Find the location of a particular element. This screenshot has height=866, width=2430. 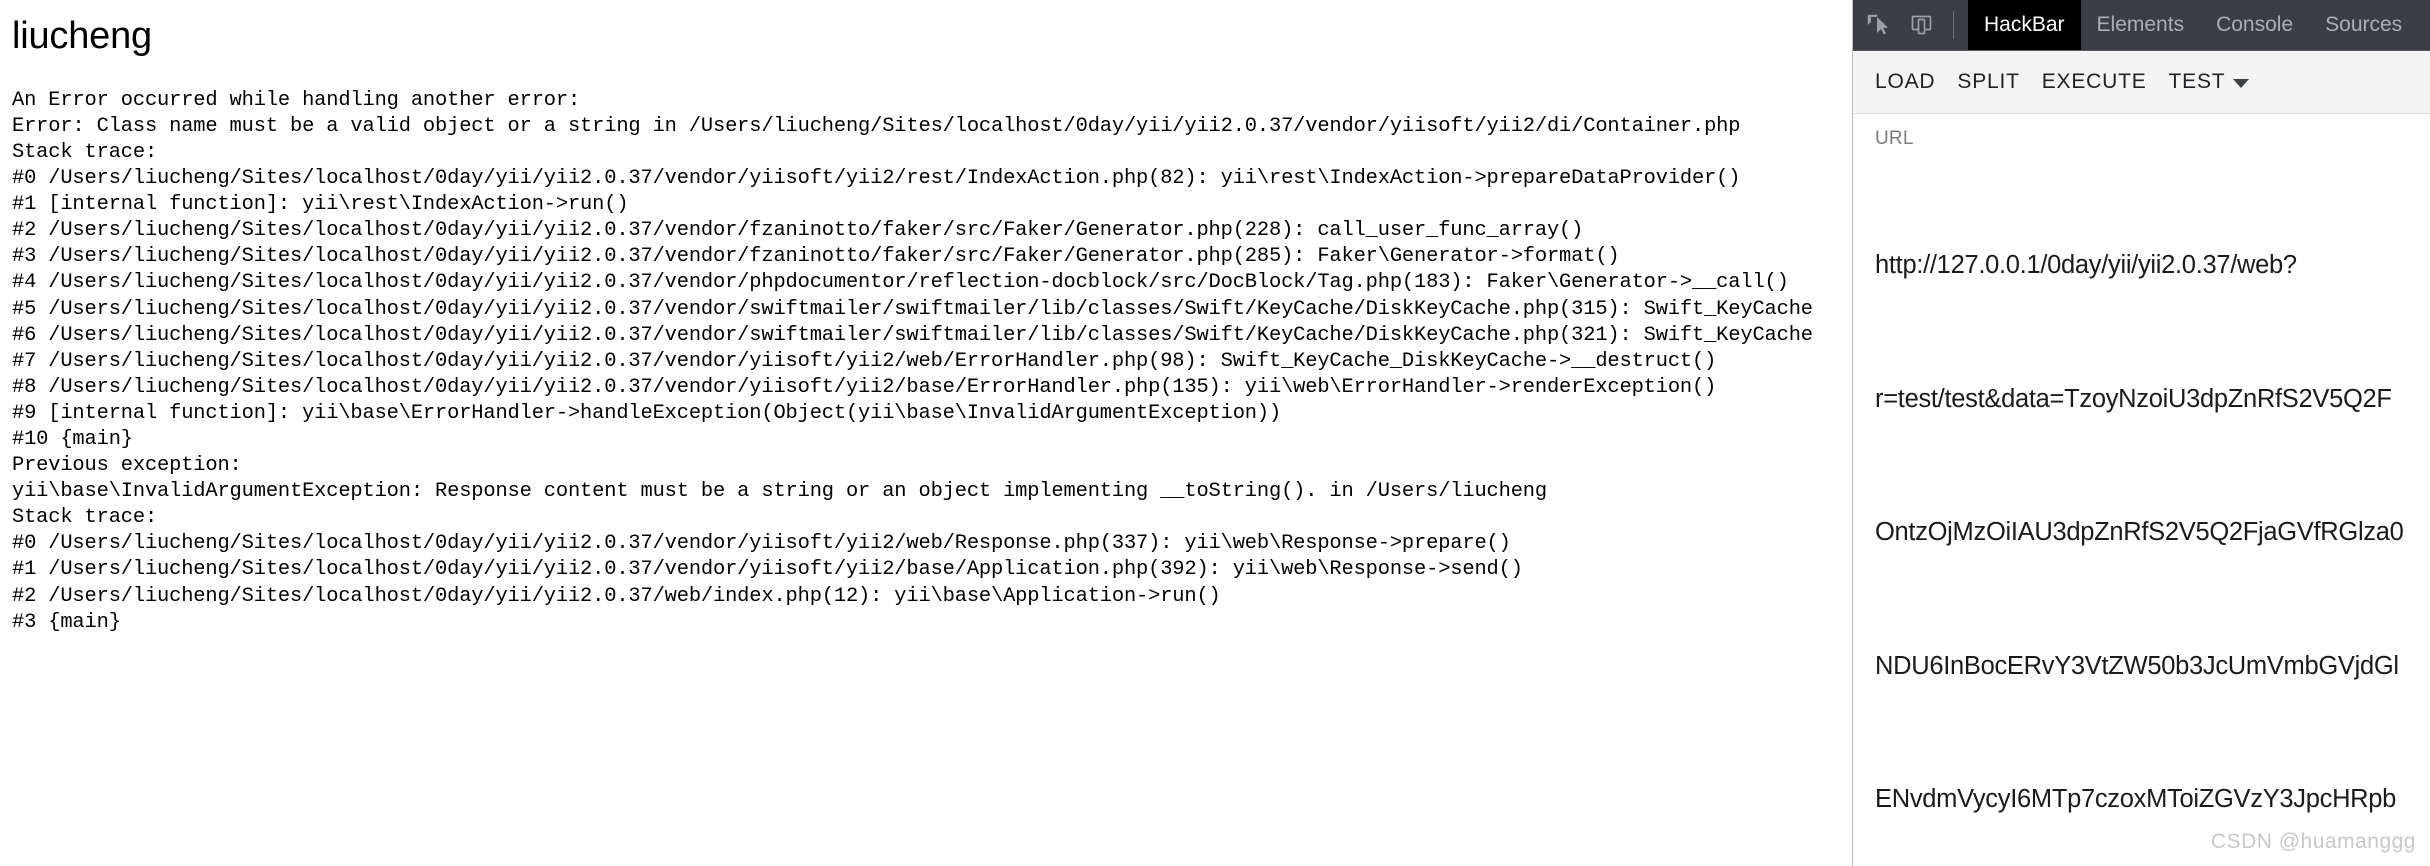

tab-sources: Sources is located at coordinates (2363, 25).